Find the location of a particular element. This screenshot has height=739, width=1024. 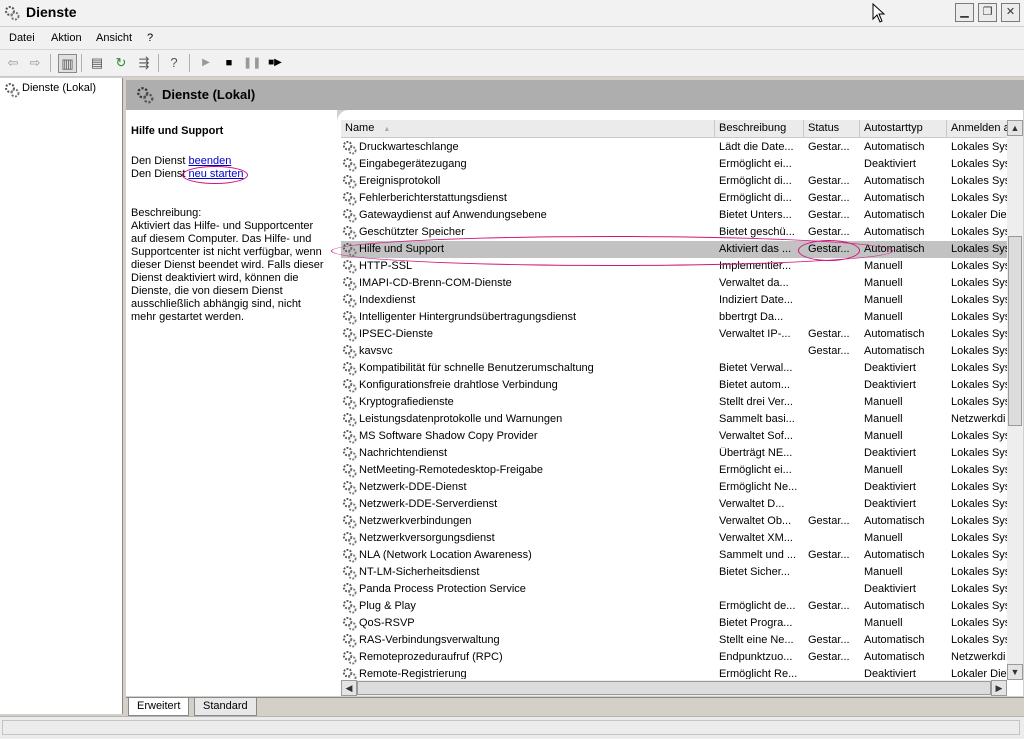

horizontal-scrollbar: ◀ ▶ is located at coordinates (674, 688).